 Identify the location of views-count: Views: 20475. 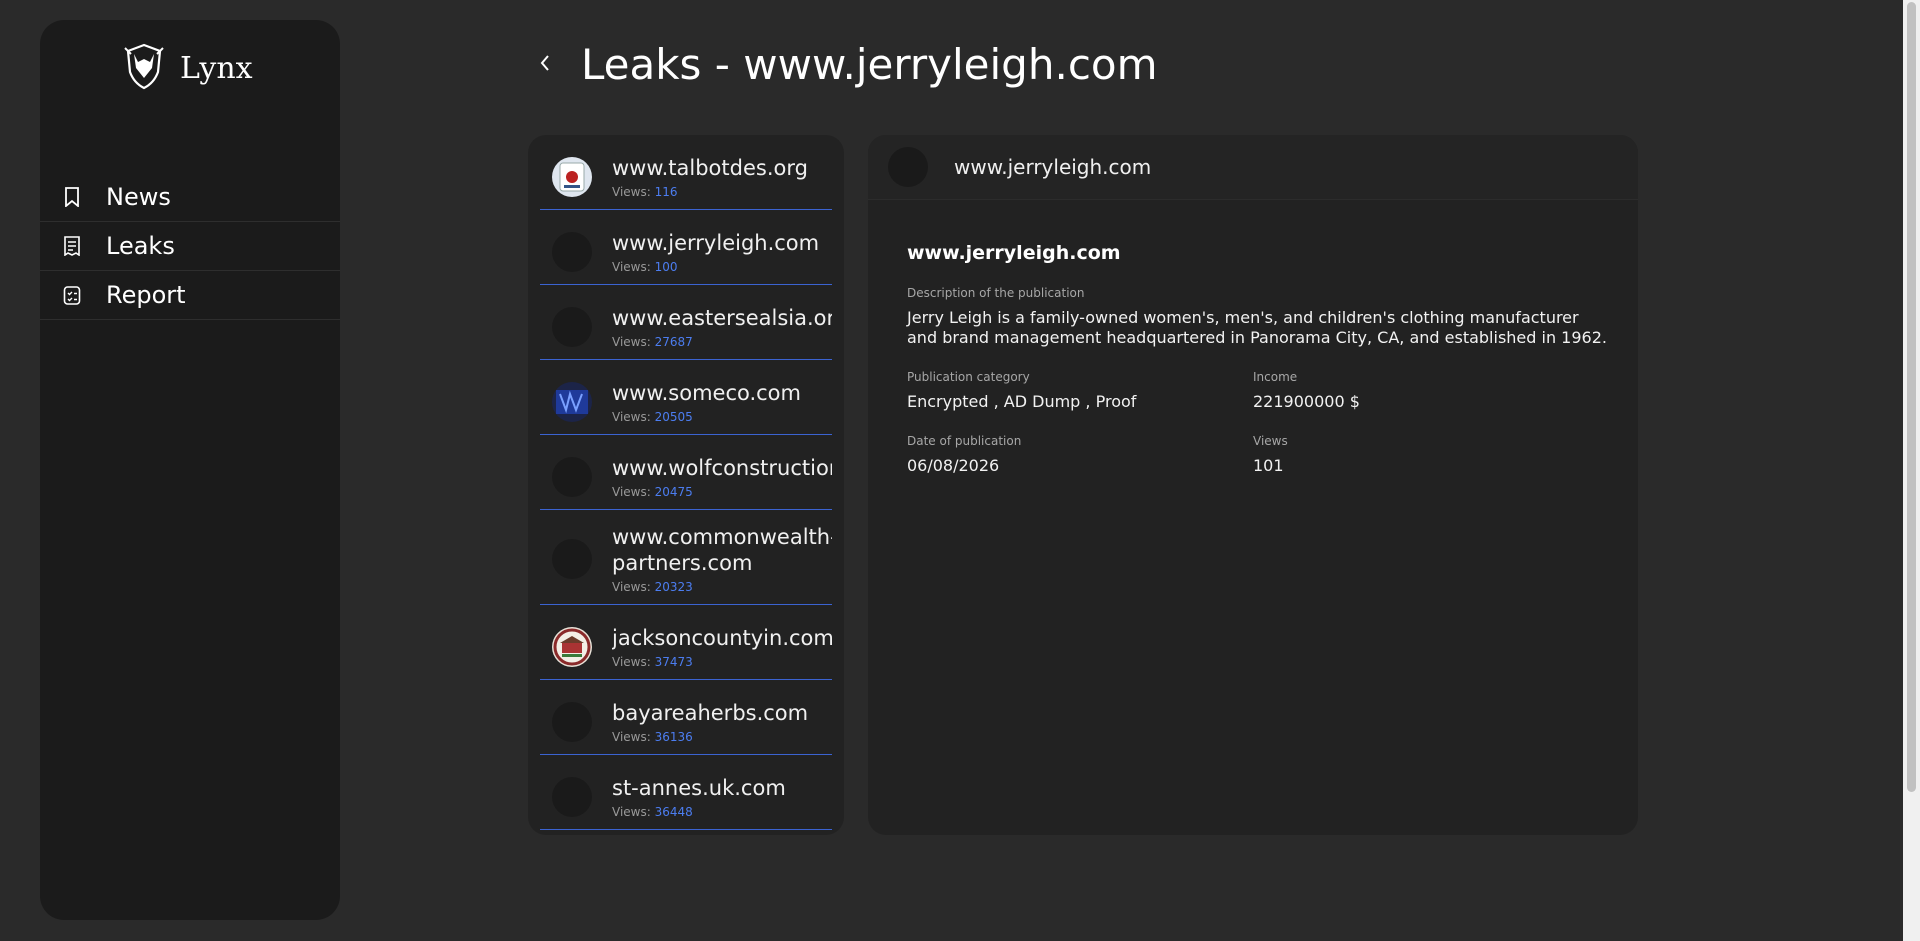
(652, 492).